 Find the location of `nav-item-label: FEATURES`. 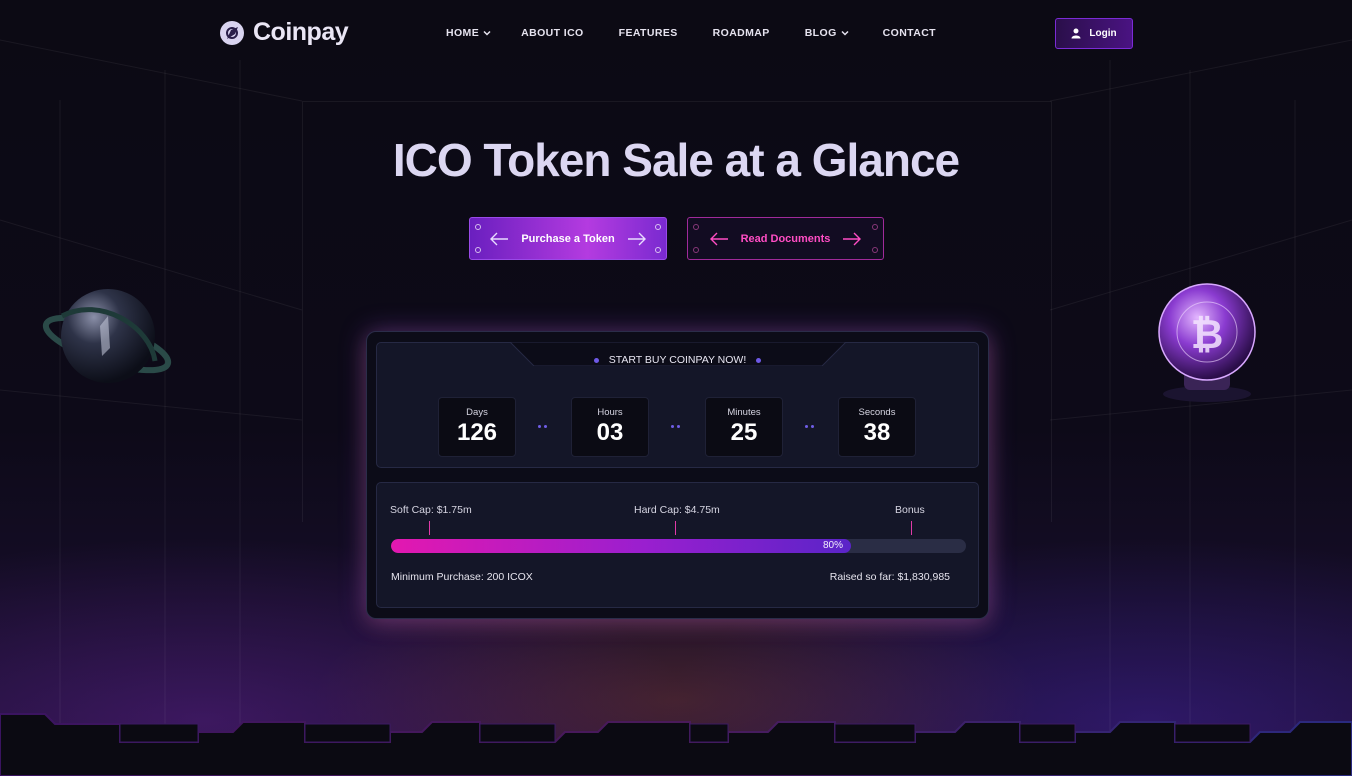

nav-item-label: FEATURES is located at coordinates (648, 33).